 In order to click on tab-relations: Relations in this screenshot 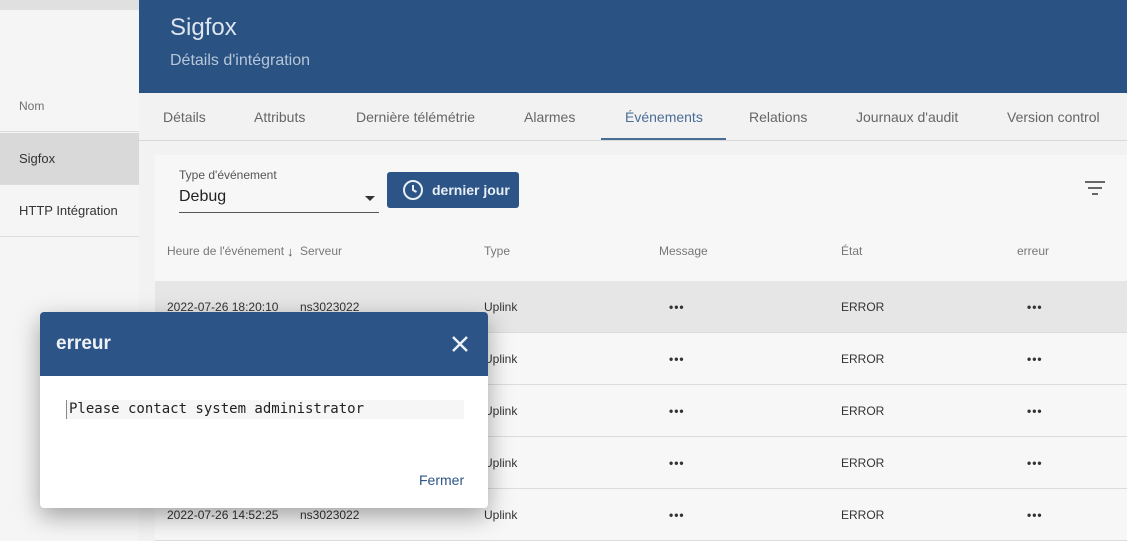, I will do `click(778, 117)`.